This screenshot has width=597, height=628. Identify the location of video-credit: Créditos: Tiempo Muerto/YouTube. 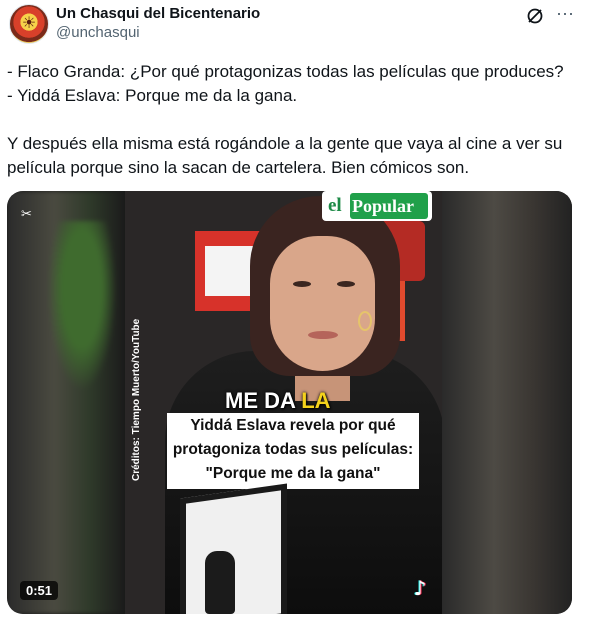
(136, 399).